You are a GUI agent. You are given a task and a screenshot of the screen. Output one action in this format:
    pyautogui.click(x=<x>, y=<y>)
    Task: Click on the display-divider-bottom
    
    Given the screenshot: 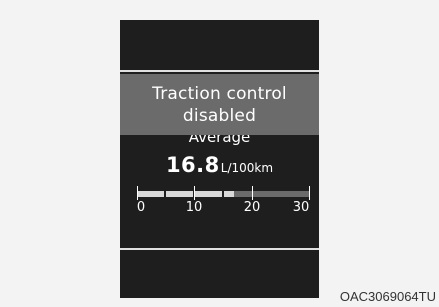 What is the action you would take?
    pyautogui.click(x=219, y=249)
    